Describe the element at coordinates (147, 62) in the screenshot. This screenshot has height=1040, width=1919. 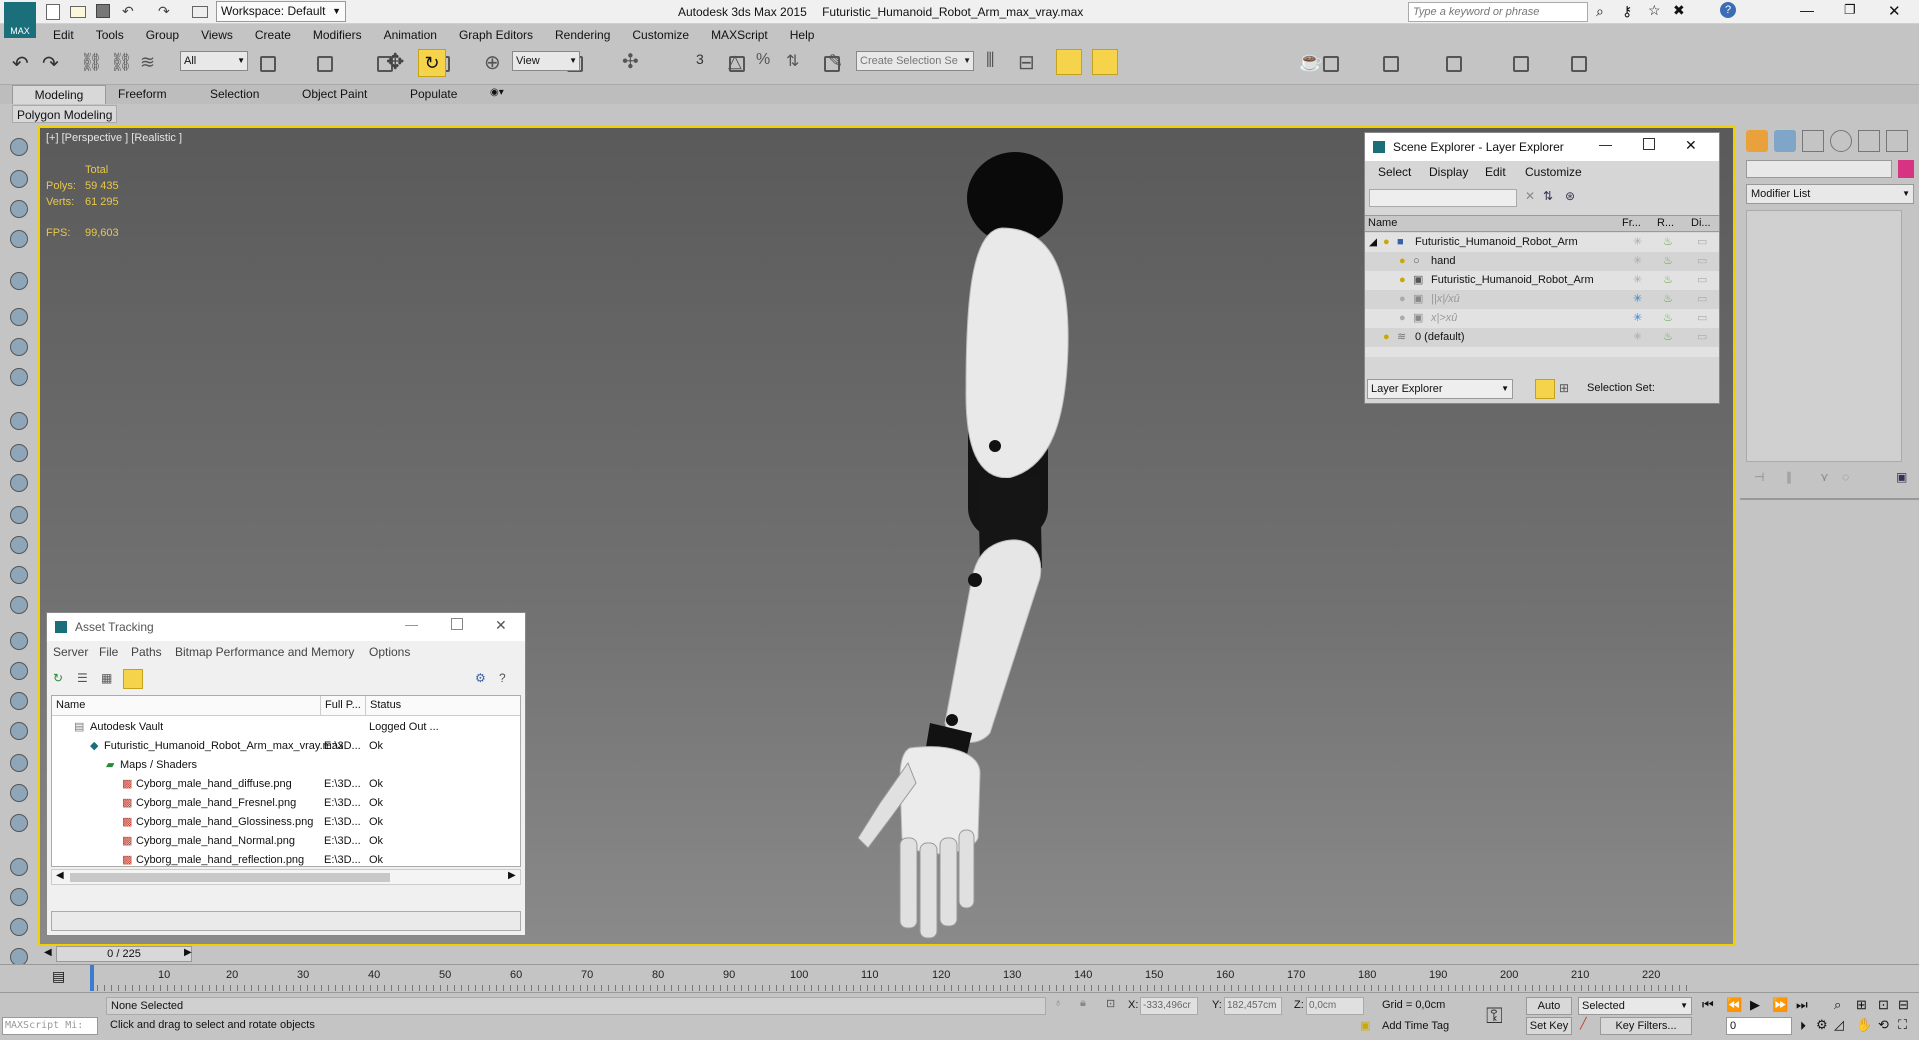
I see `bind-space-warp-icon: ≋` at that location.